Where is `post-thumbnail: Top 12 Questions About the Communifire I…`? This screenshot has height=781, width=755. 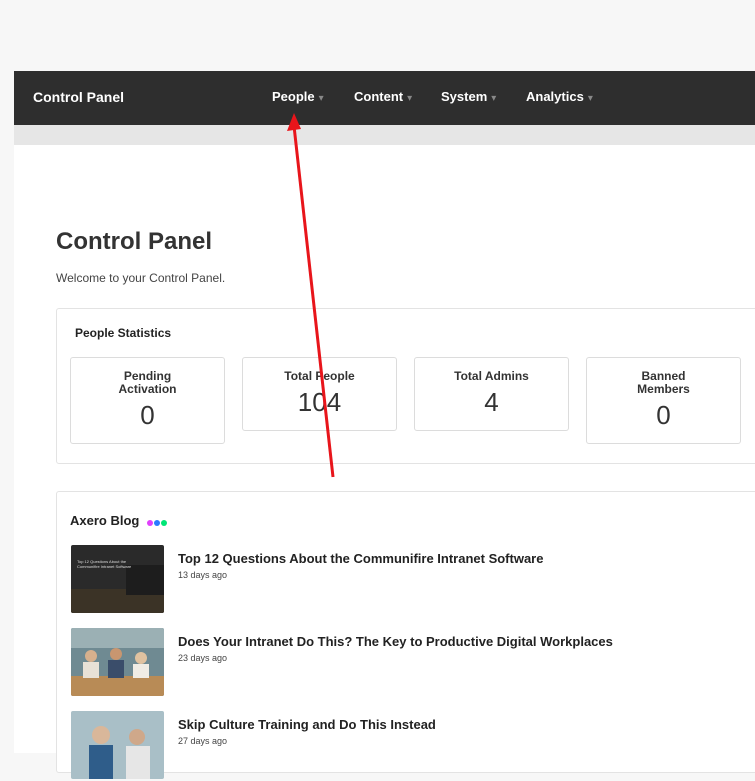 post-thumbnail: Top 12 Questions About the Communifire I… is located at coordinates (117, 579).